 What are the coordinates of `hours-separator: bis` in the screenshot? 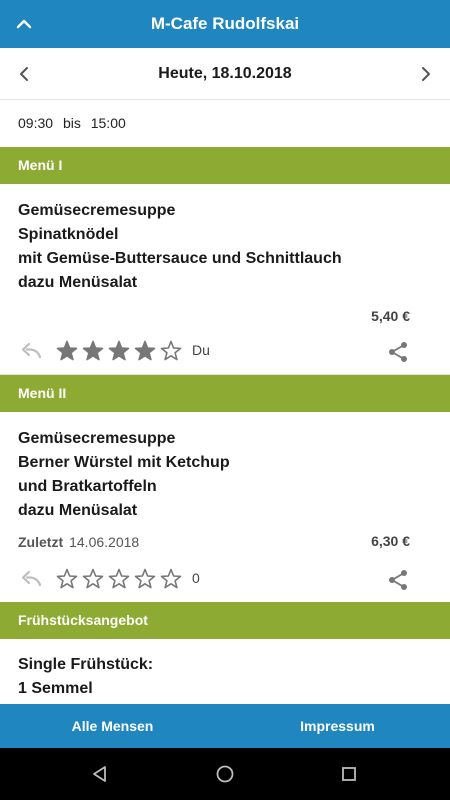 It's located at (71, 123).